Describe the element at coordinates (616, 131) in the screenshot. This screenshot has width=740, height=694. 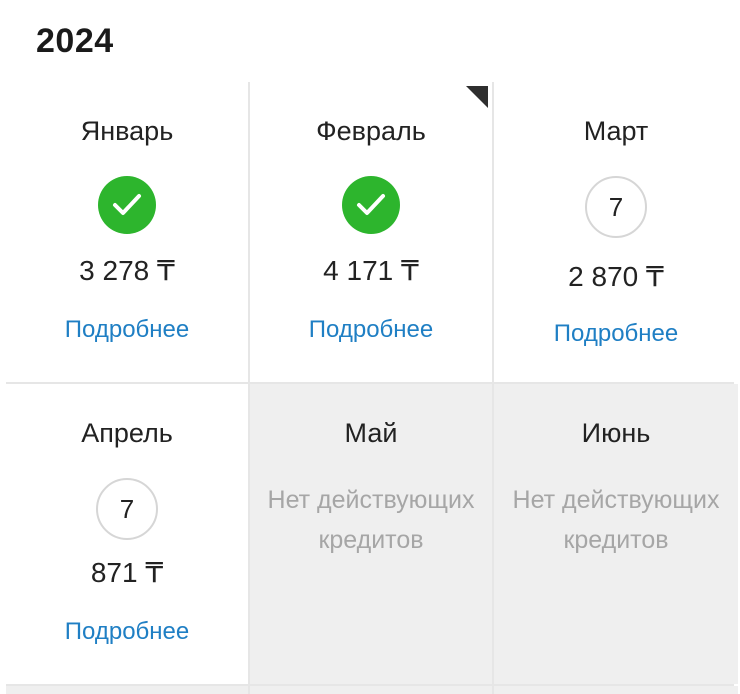
I see `month-name: Март` at that location.